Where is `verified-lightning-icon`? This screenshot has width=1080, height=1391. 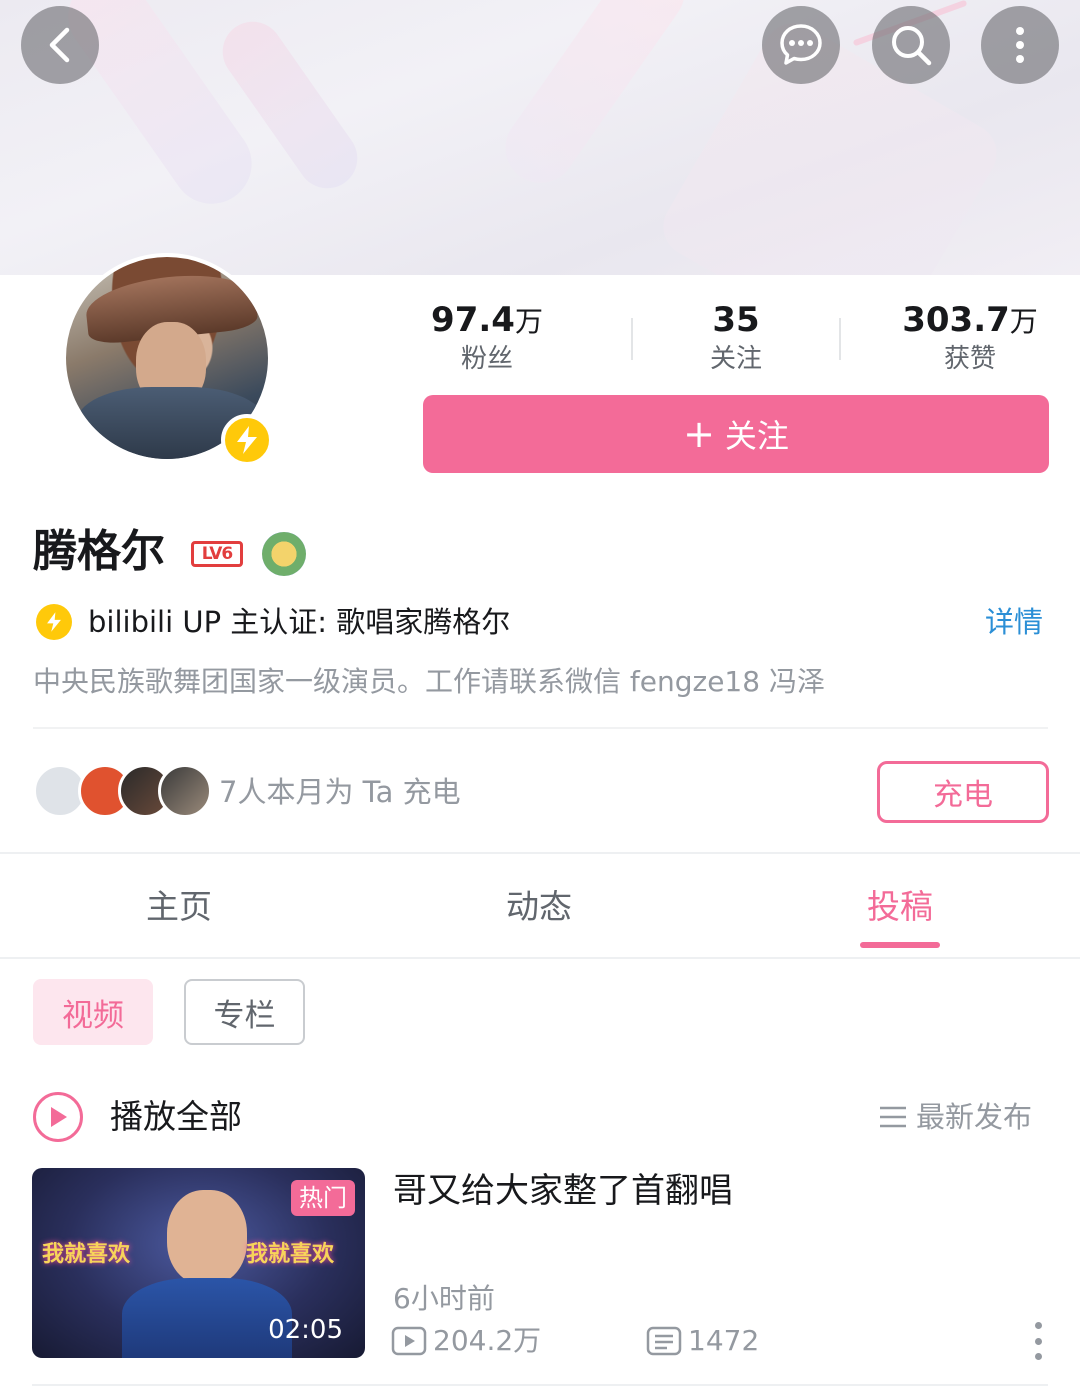 verified-lightning-icon is located at coordinates (247, 440).